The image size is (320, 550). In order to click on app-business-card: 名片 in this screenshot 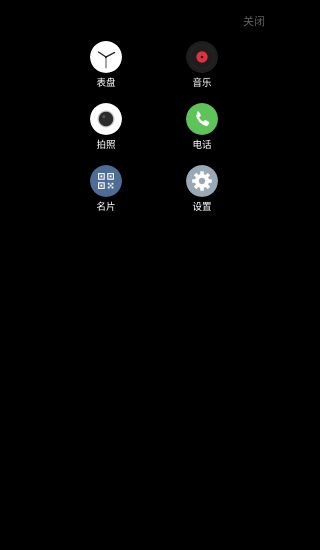, I will do `click(106, 196)`.